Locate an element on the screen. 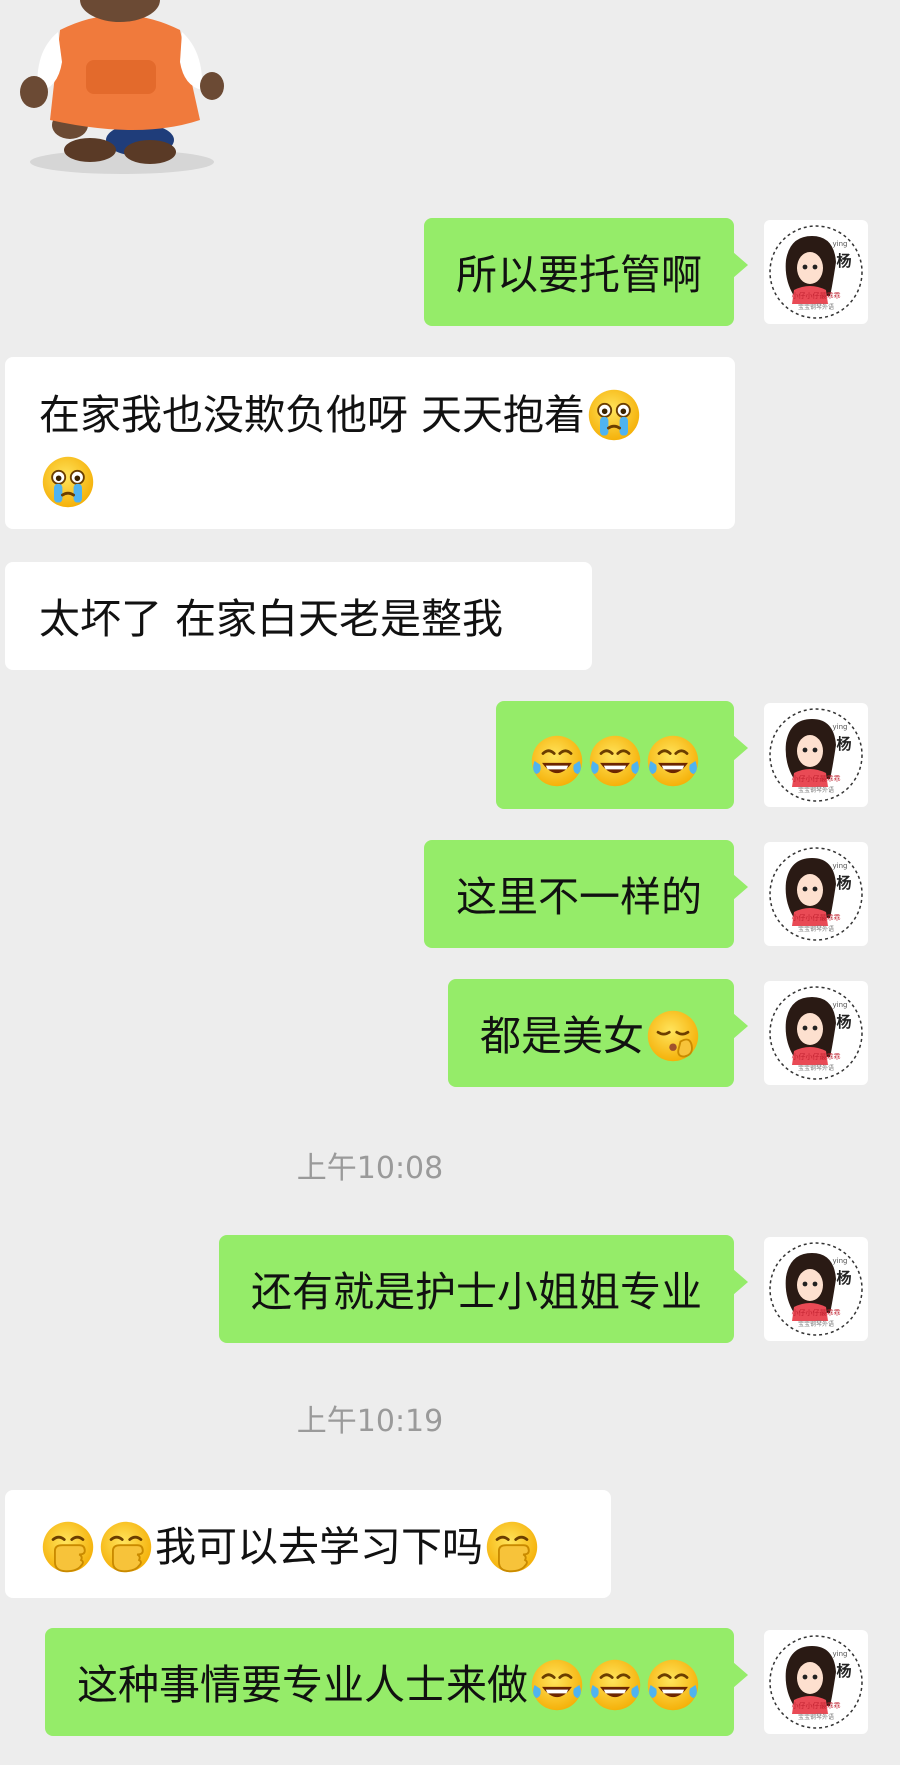  bear-sticker is located at coordinates (120, 90).